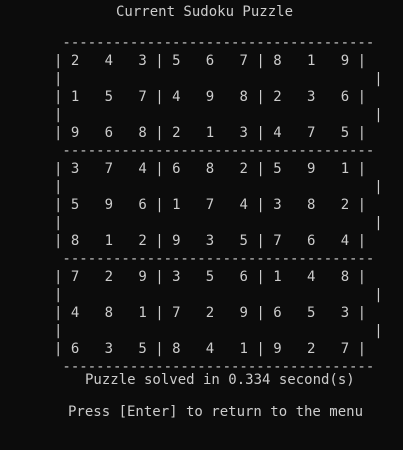  I want to click on grid-cell-r4-c6: 2, so click(243, 169).